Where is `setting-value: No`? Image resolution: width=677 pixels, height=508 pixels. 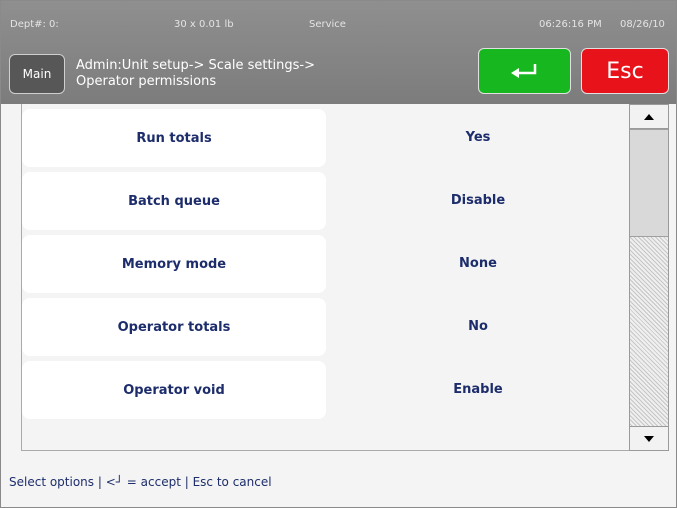 setting-value: No is located at coordinates (477, 326).